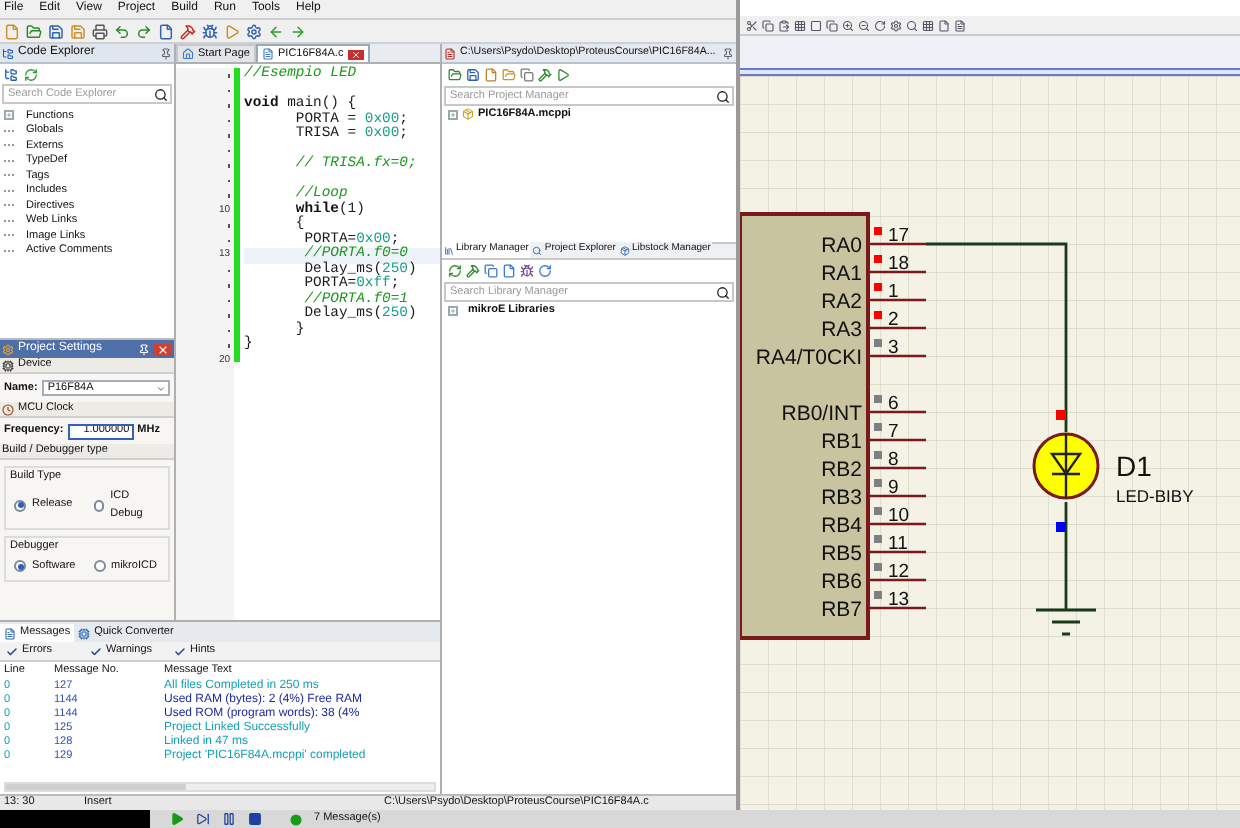 The width and height of the screenshot is (1240, 828). I want to click on printer-icon, so click(100, 31).